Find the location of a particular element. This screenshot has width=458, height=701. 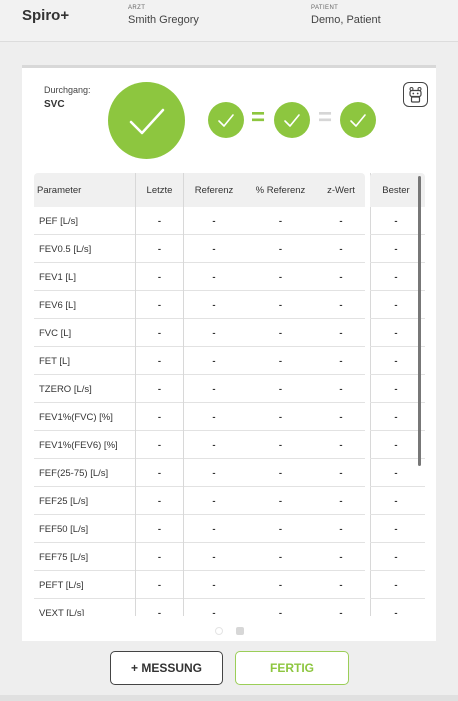

app-title: Spiro+ is located at coordinates (46, 15).